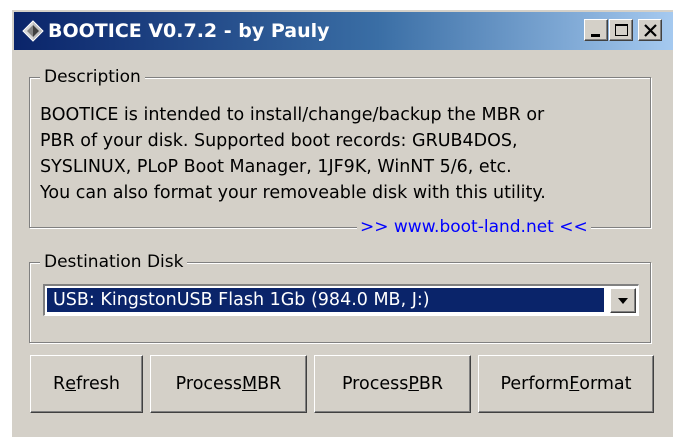 The image size is (673, 437). What do you see at coordinates (250, 384) in the screenshot?
I see `process-mbr-accel: M` at bounding box center [250, 384].